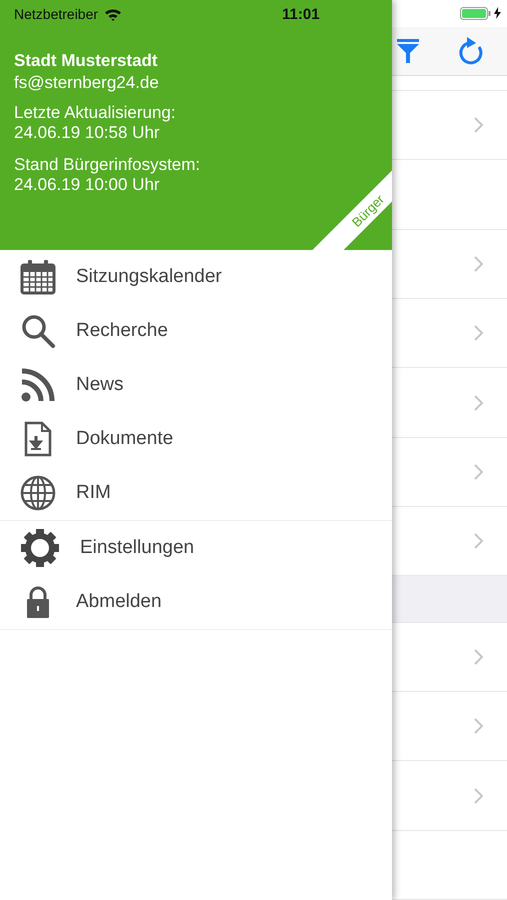 Image resolution: width=507 pixels, height=900 pixels. Describe the element at coordinates (87, 185) in the screenshot. I see `system-status-value: 24.06.19 10:00 Uhr` at that location.